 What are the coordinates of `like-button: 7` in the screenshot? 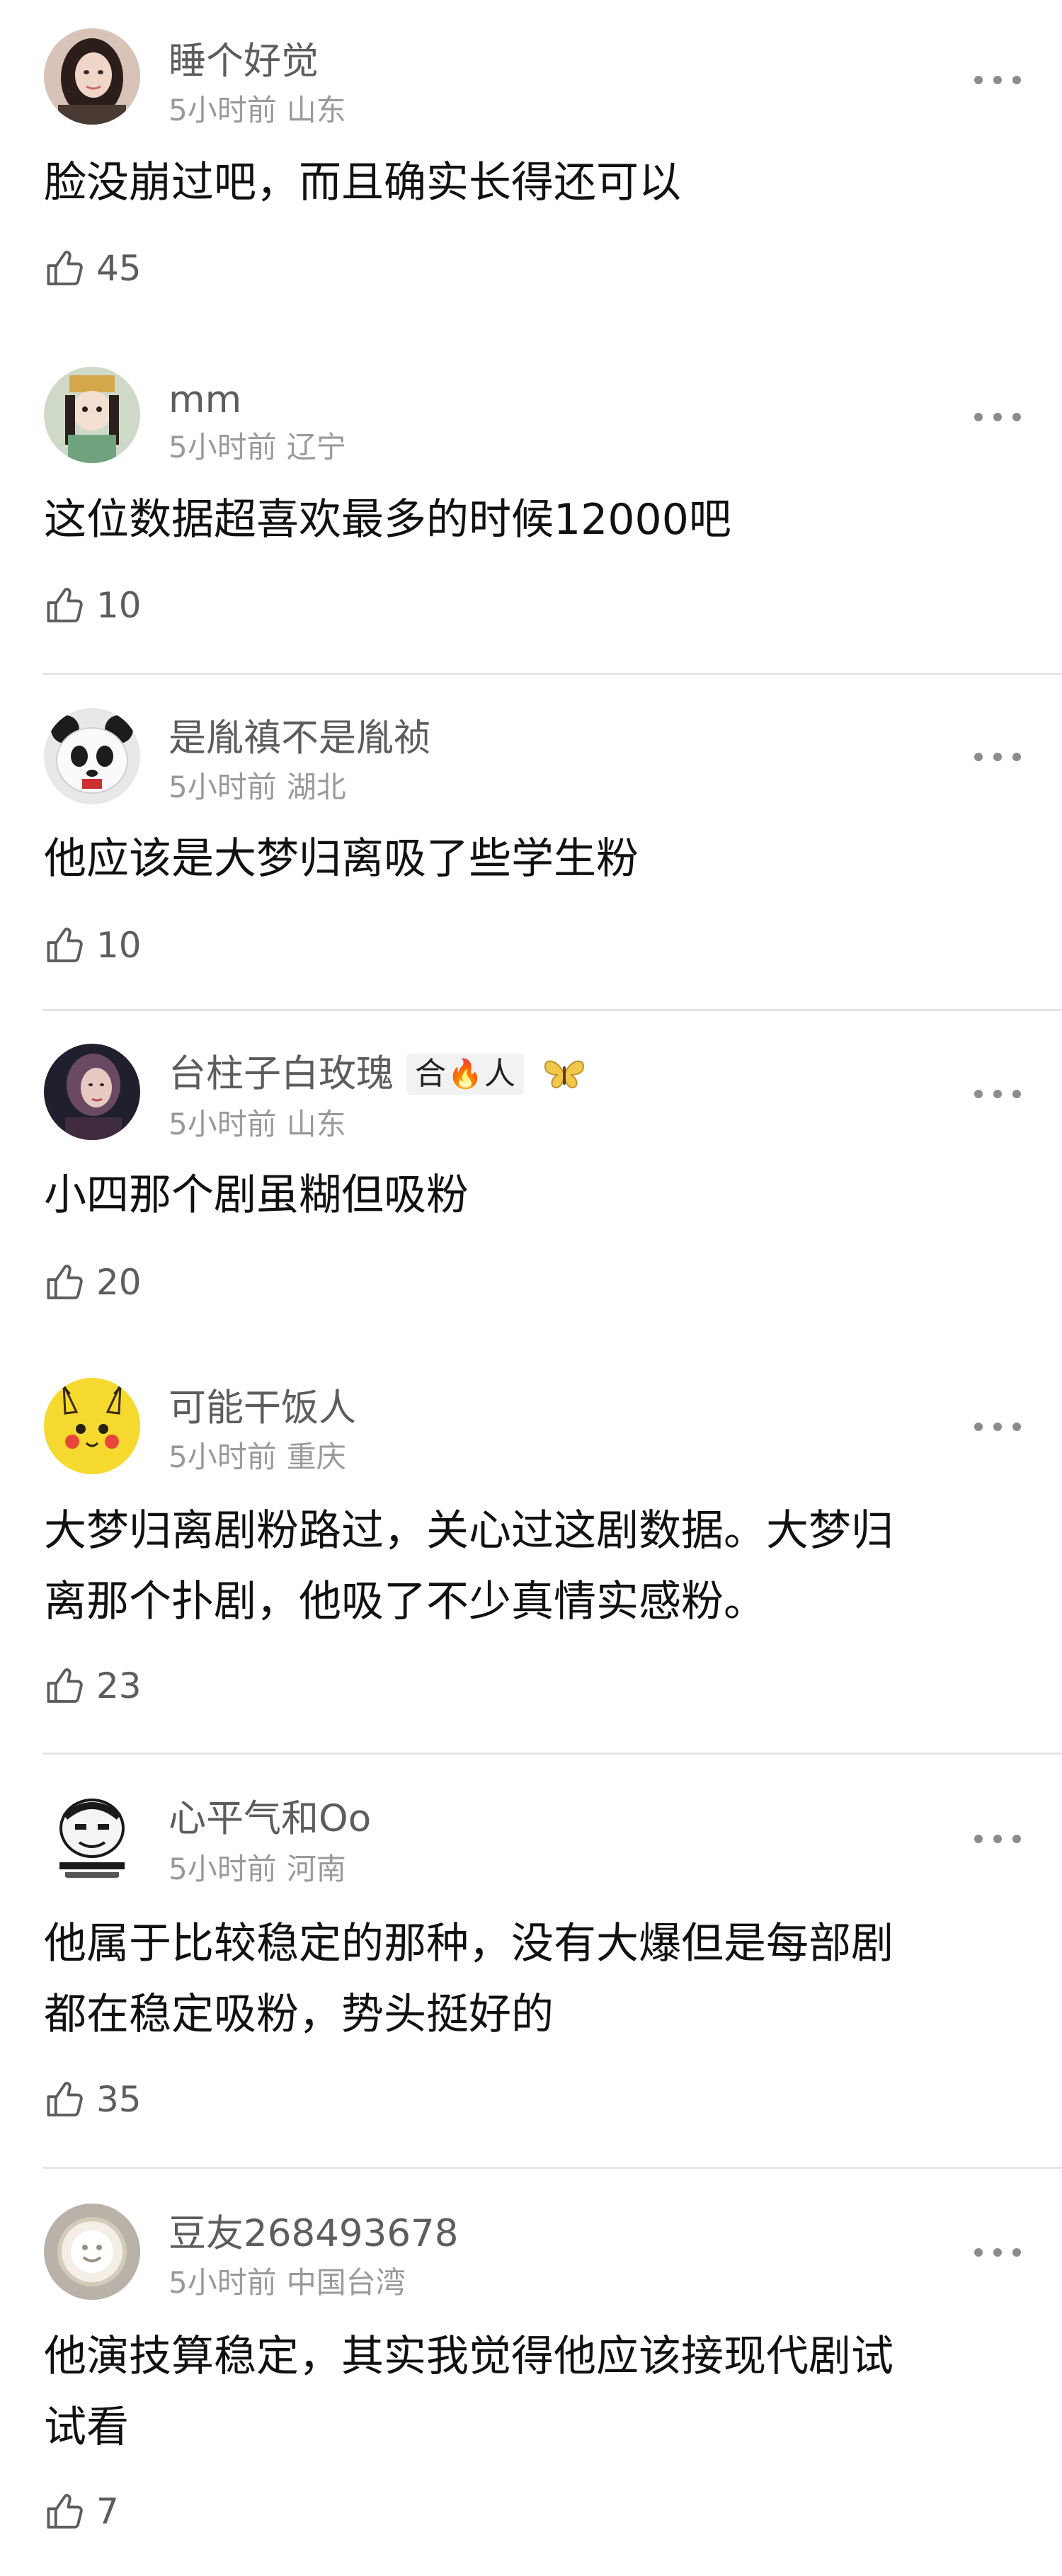 It's located at (81, 2511).